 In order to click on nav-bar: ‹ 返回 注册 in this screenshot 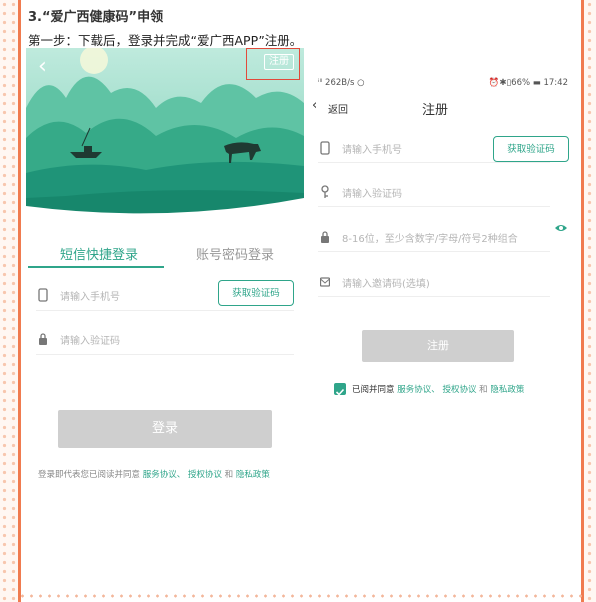, I will do `click(443, 108)`.